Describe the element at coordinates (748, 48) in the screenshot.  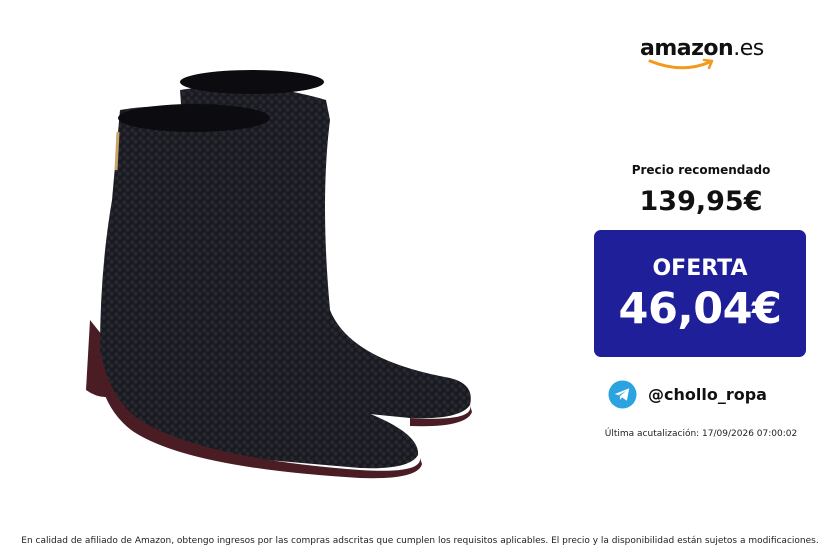
I see `logo-tld: .es` at that location.